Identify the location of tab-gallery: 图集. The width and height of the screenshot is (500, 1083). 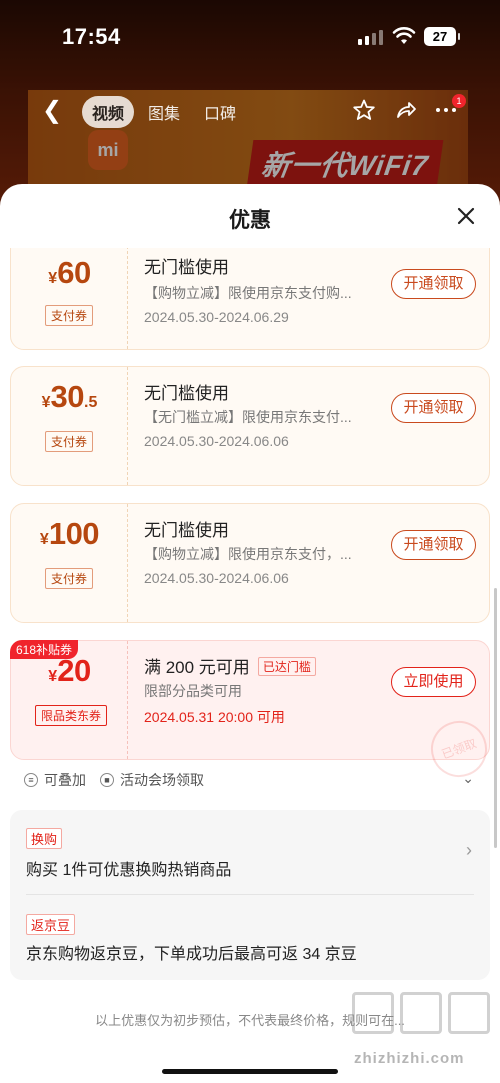
(164, 112).